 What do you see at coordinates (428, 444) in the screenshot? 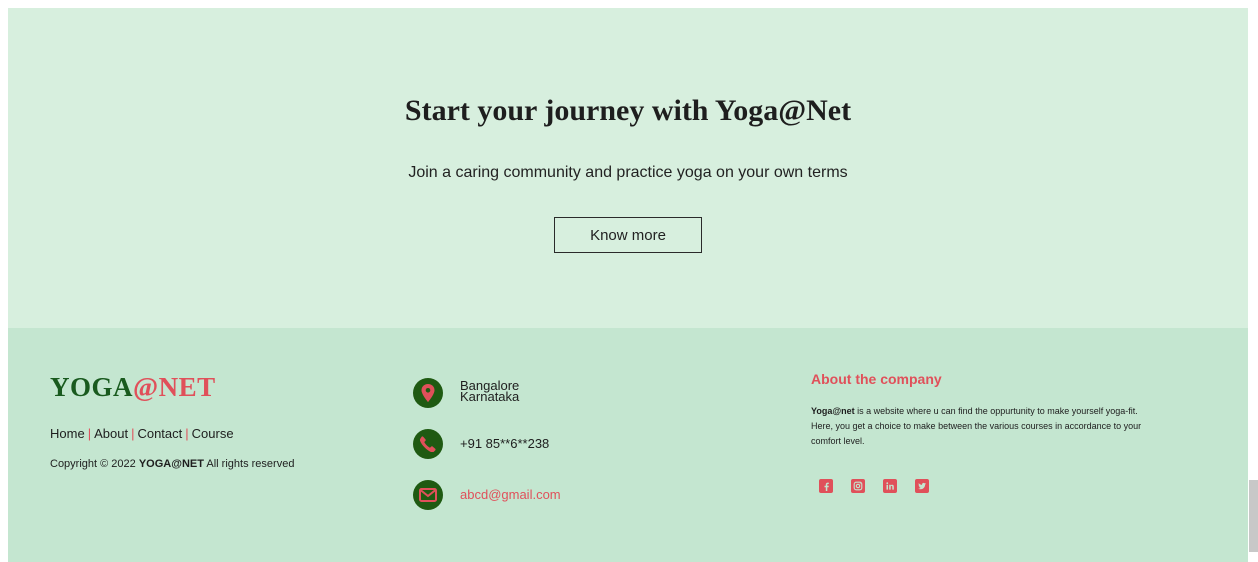
I see `phone-icon` at bounding box center [428, 444].